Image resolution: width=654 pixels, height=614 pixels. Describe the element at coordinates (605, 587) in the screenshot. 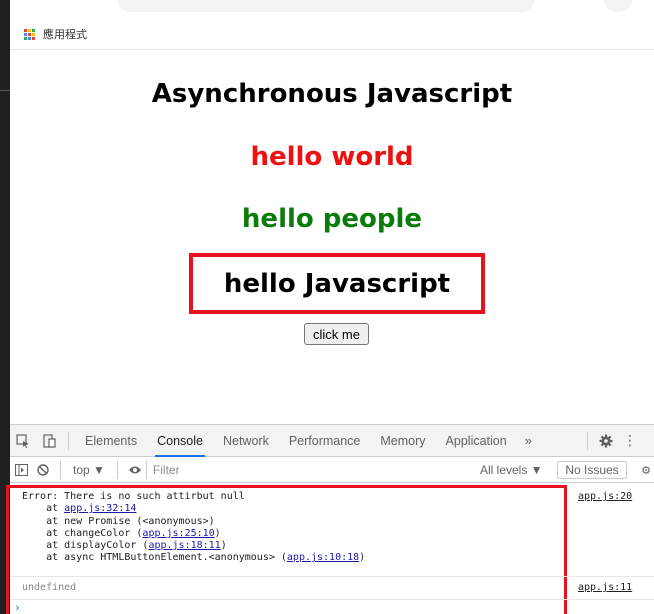

I see `result-source-link: app.js:11` at that location.